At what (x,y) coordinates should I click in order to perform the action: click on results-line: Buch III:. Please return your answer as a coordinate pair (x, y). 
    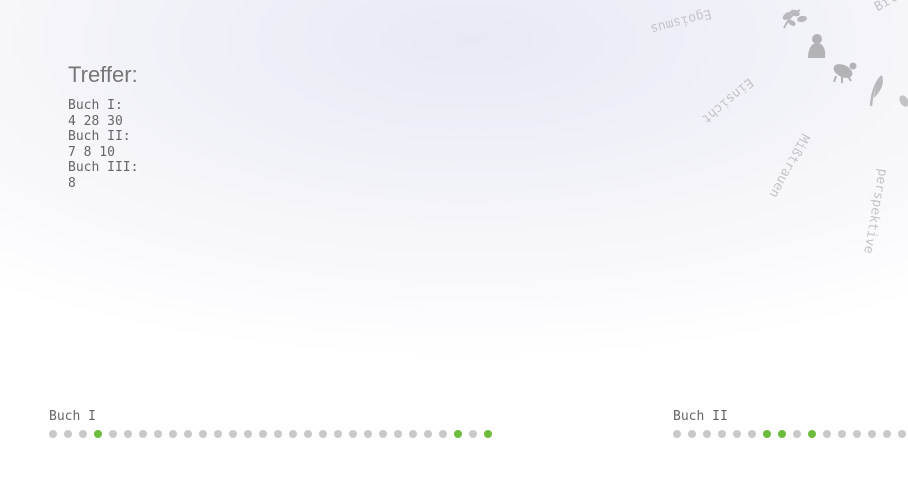
    Looking at the image, I should click on (103, 167).